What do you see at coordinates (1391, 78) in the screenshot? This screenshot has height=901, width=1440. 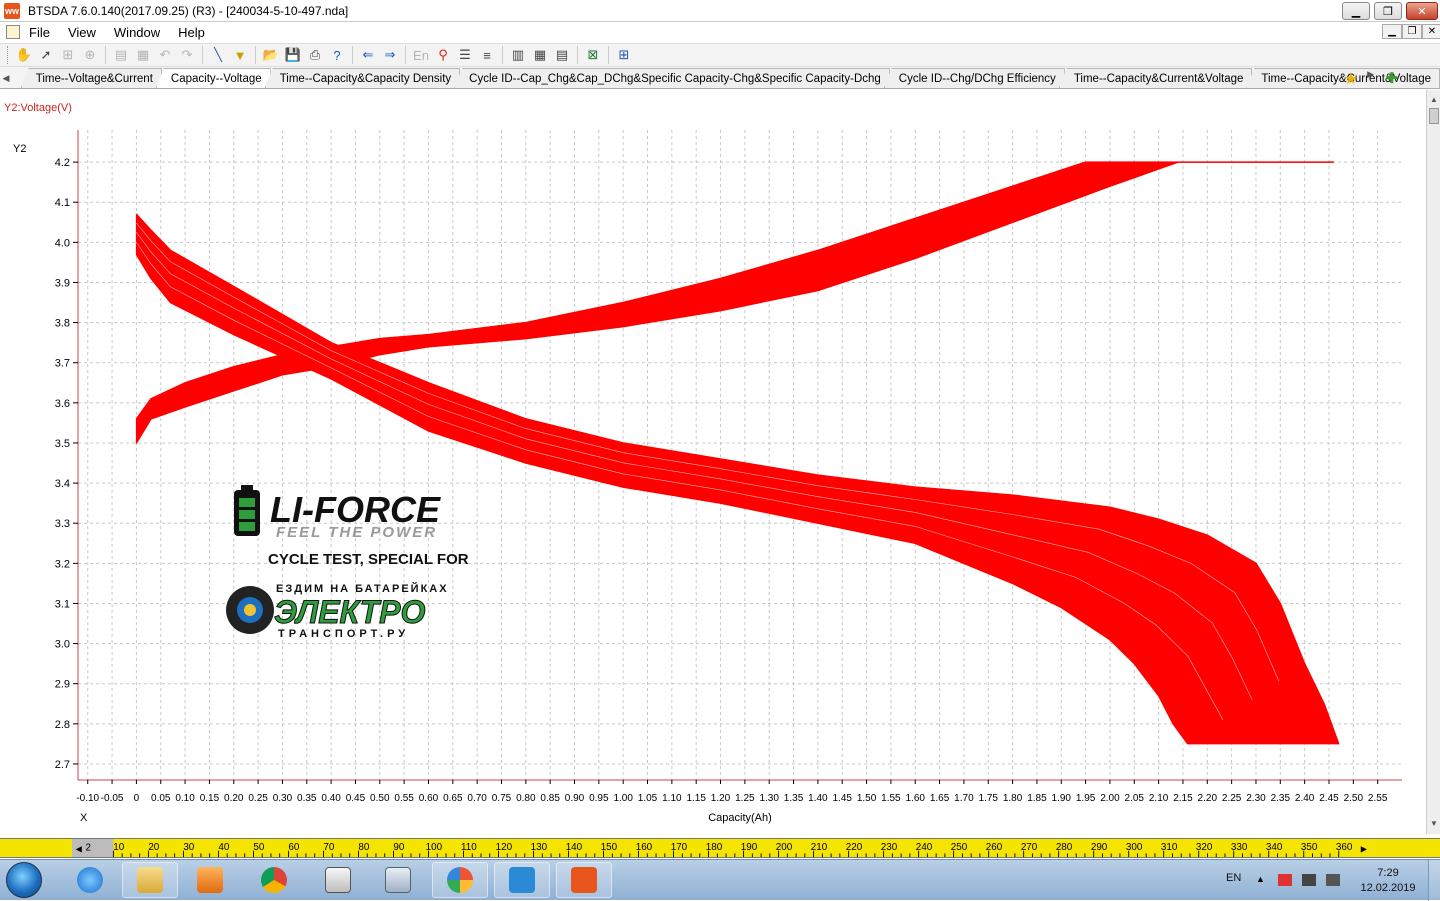 I see `add-tab-icon: ✚` at bounding box center [1391, 78].